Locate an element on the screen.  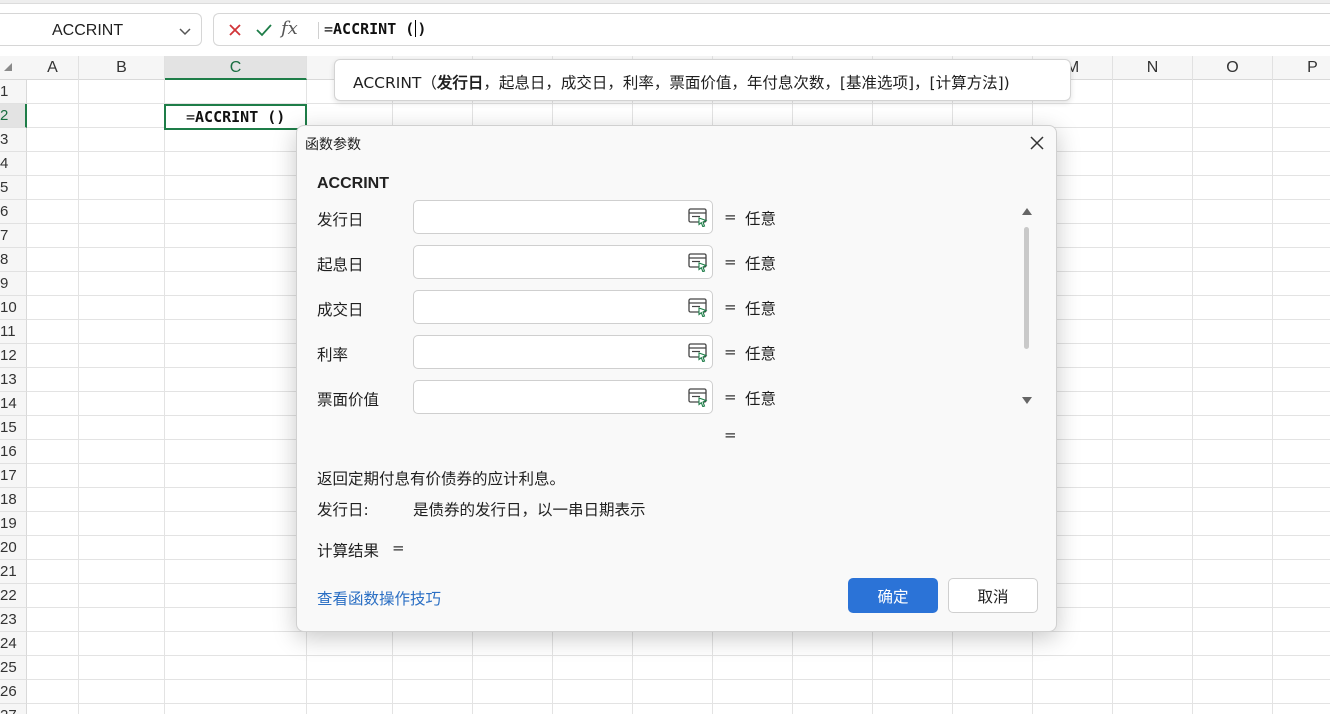
active-cell-c2: =ACCRINT () is located at coordinates (235, 117).